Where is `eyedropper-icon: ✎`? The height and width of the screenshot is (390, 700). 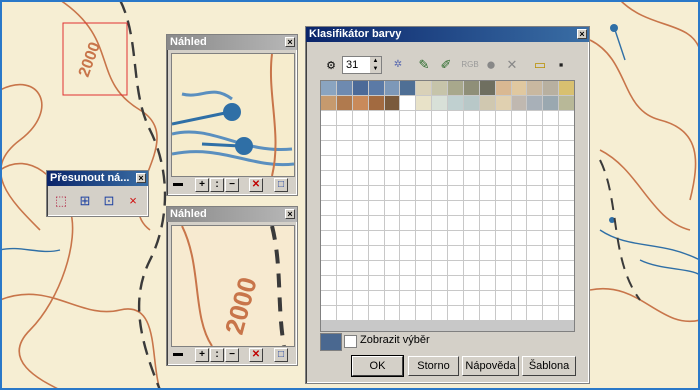 eyedropper-icon: ✎ is located at coordinates (424, 65).